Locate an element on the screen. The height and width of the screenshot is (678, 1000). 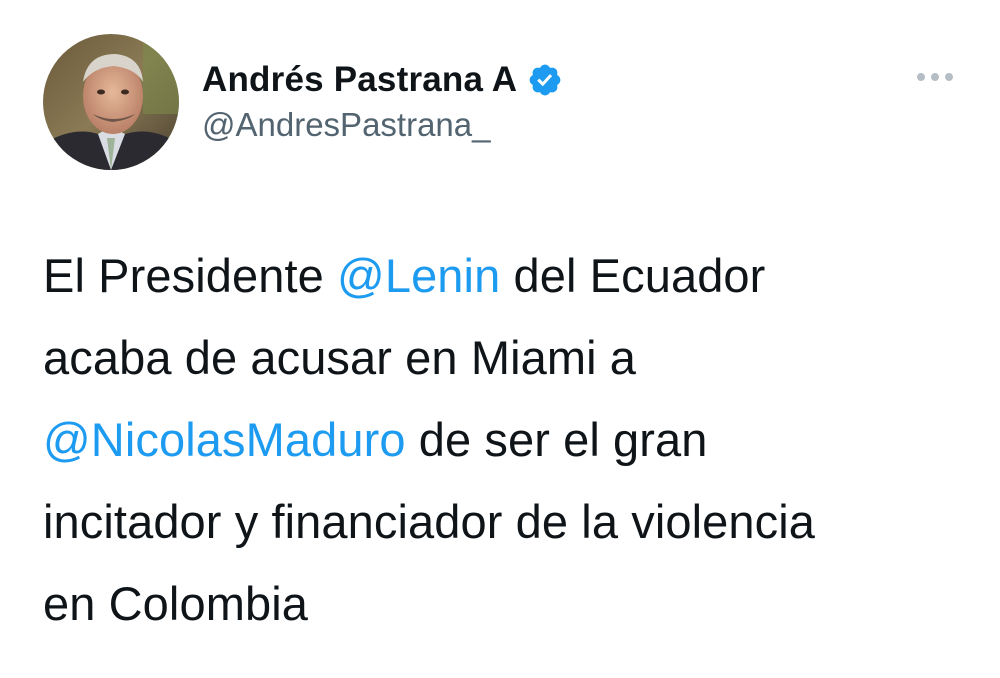
avatar-photo-icon is located at coordinates (111, 102).